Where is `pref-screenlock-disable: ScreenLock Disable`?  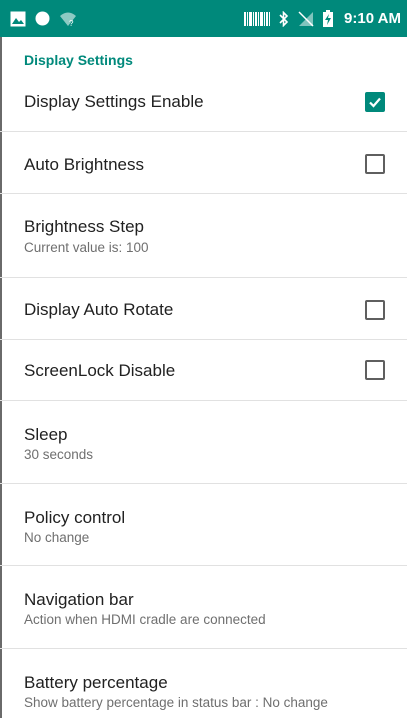 pref-screenlock-disable: ScreenLock Disable is located at coordinates (203, 370).